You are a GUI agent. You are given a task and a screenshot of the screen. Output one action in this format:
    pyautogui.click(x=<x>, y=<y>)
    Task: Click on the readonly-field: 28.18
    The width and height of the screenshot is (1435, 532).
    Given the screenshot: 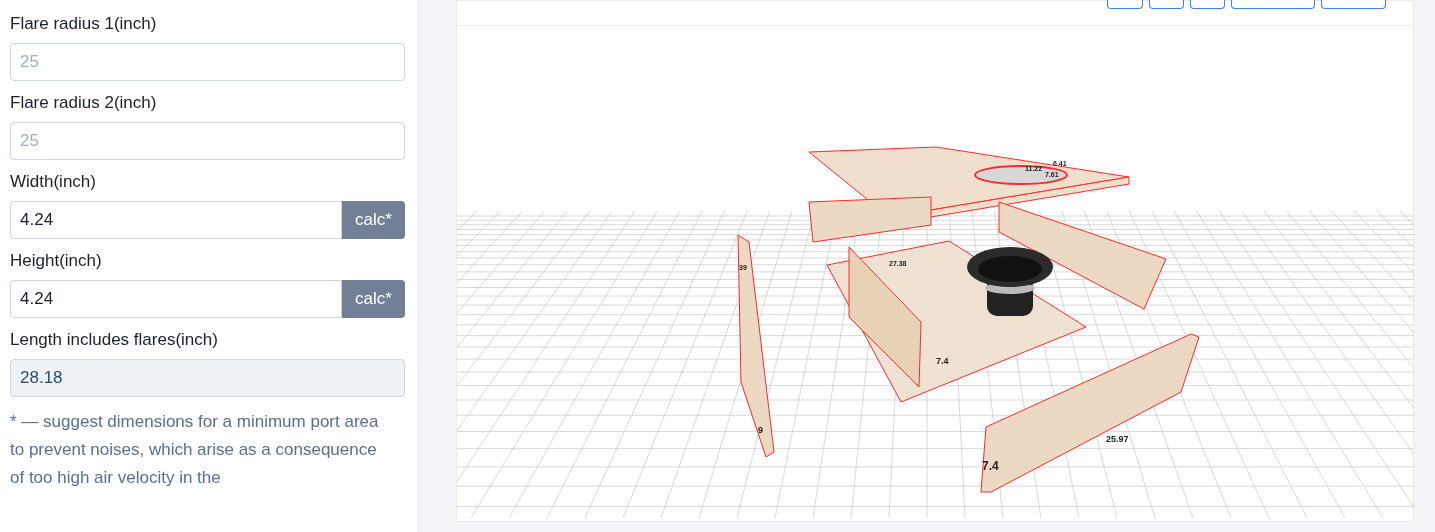 What is the action you would take?
    pyautogui.click(x=207, y=378)
    